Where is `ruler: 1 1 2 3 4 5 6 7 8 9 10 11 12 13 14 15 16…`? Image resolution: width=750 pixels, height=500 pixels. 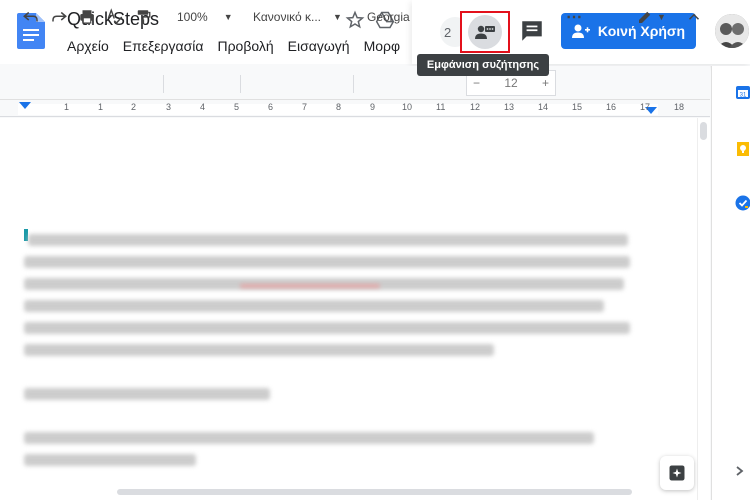
ruler: 1 1 2 3 4 5 6 7 8 9 10 11 12 13 14 15 16… is located at coordinates (355, 109).